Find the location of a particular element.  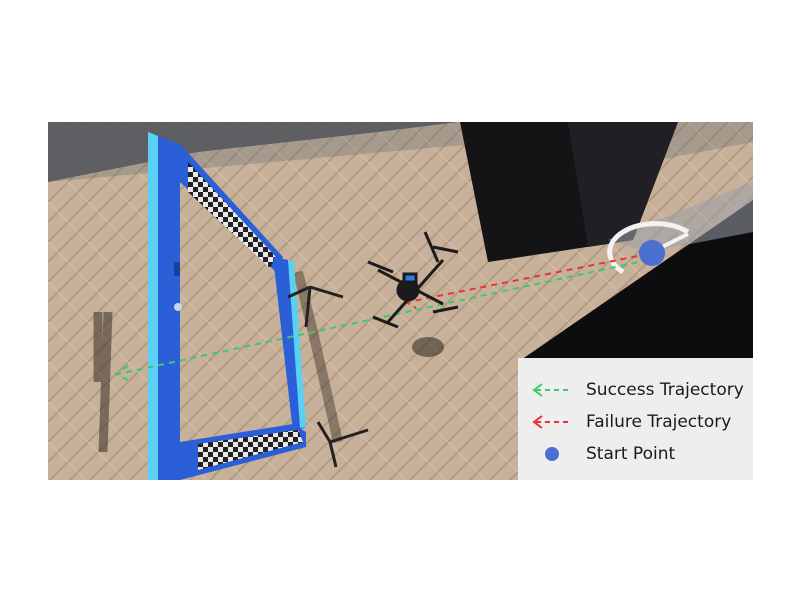

start-point-icon is located at coordinates (552, 454).